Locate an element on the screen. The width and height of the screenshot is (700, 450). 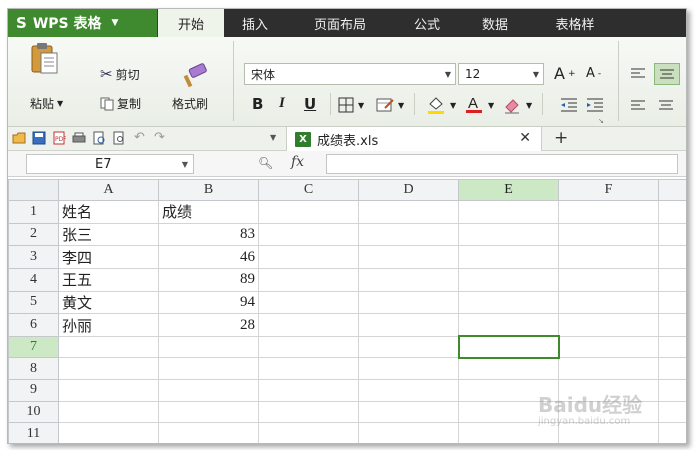
export-pdf-icon: PDF is located at coordinates (59, 138).